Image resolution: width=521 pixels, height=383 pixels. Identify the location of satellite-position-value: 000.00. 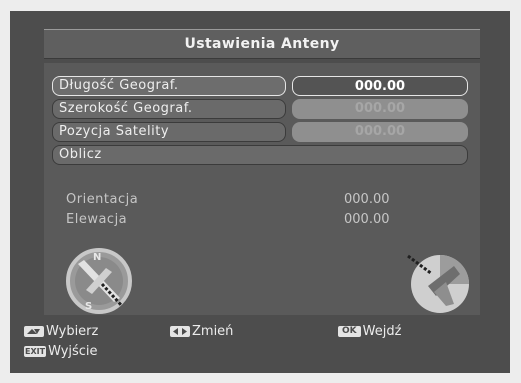
(380, 132).